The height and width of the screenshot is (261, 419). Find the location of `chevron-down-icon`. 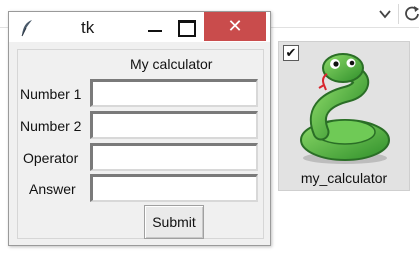

chevron-down-icon is located at coordinates (385, 14).